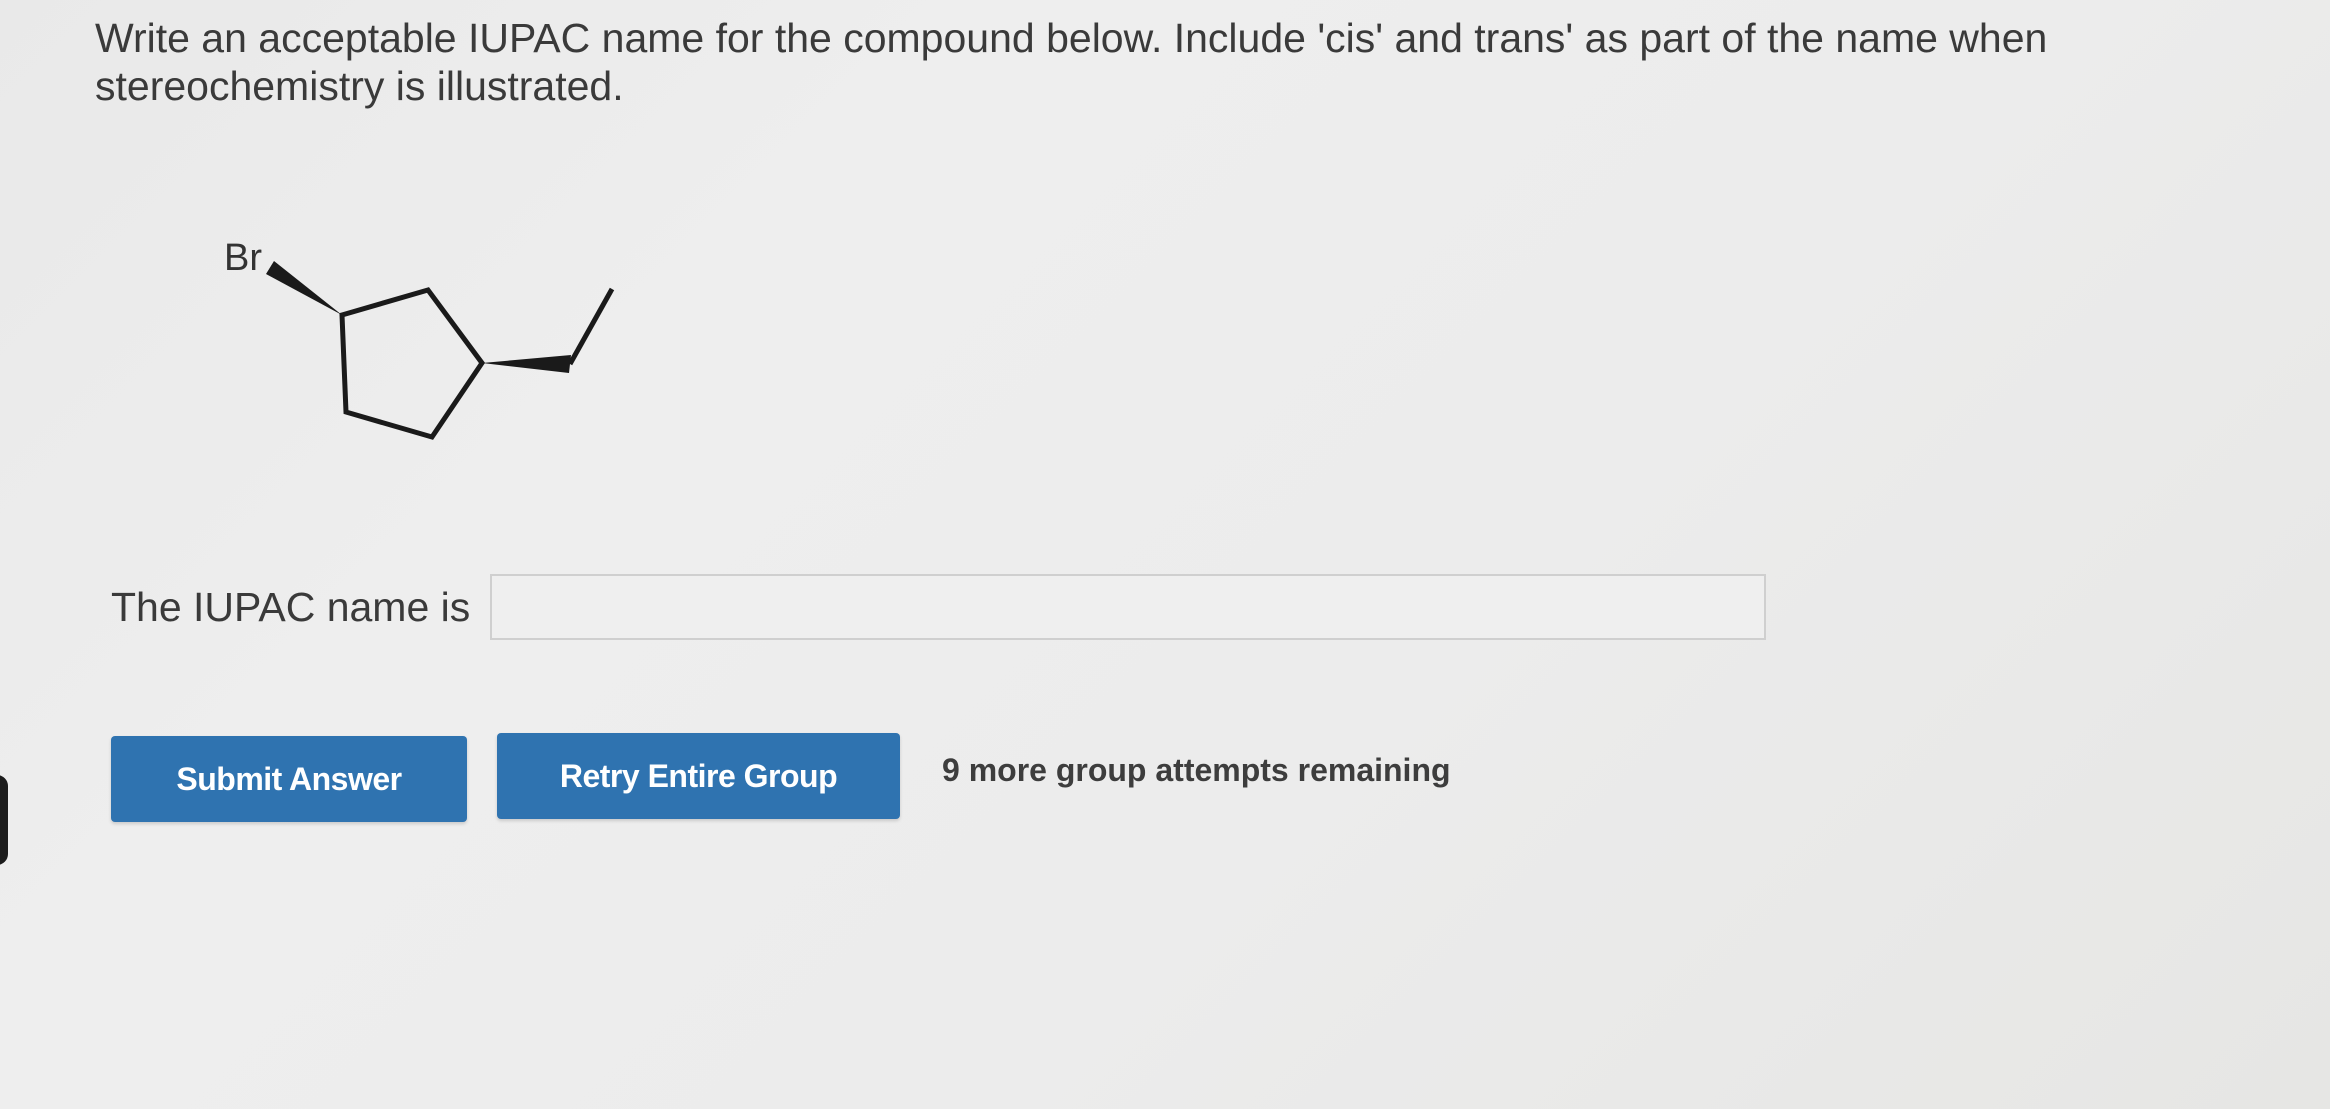 The width and height of the screenshot is (2330, 1109). Describe the element at coordinates (304, 288) in the screenshot. I see `wedge-bond-bromine` at that location.